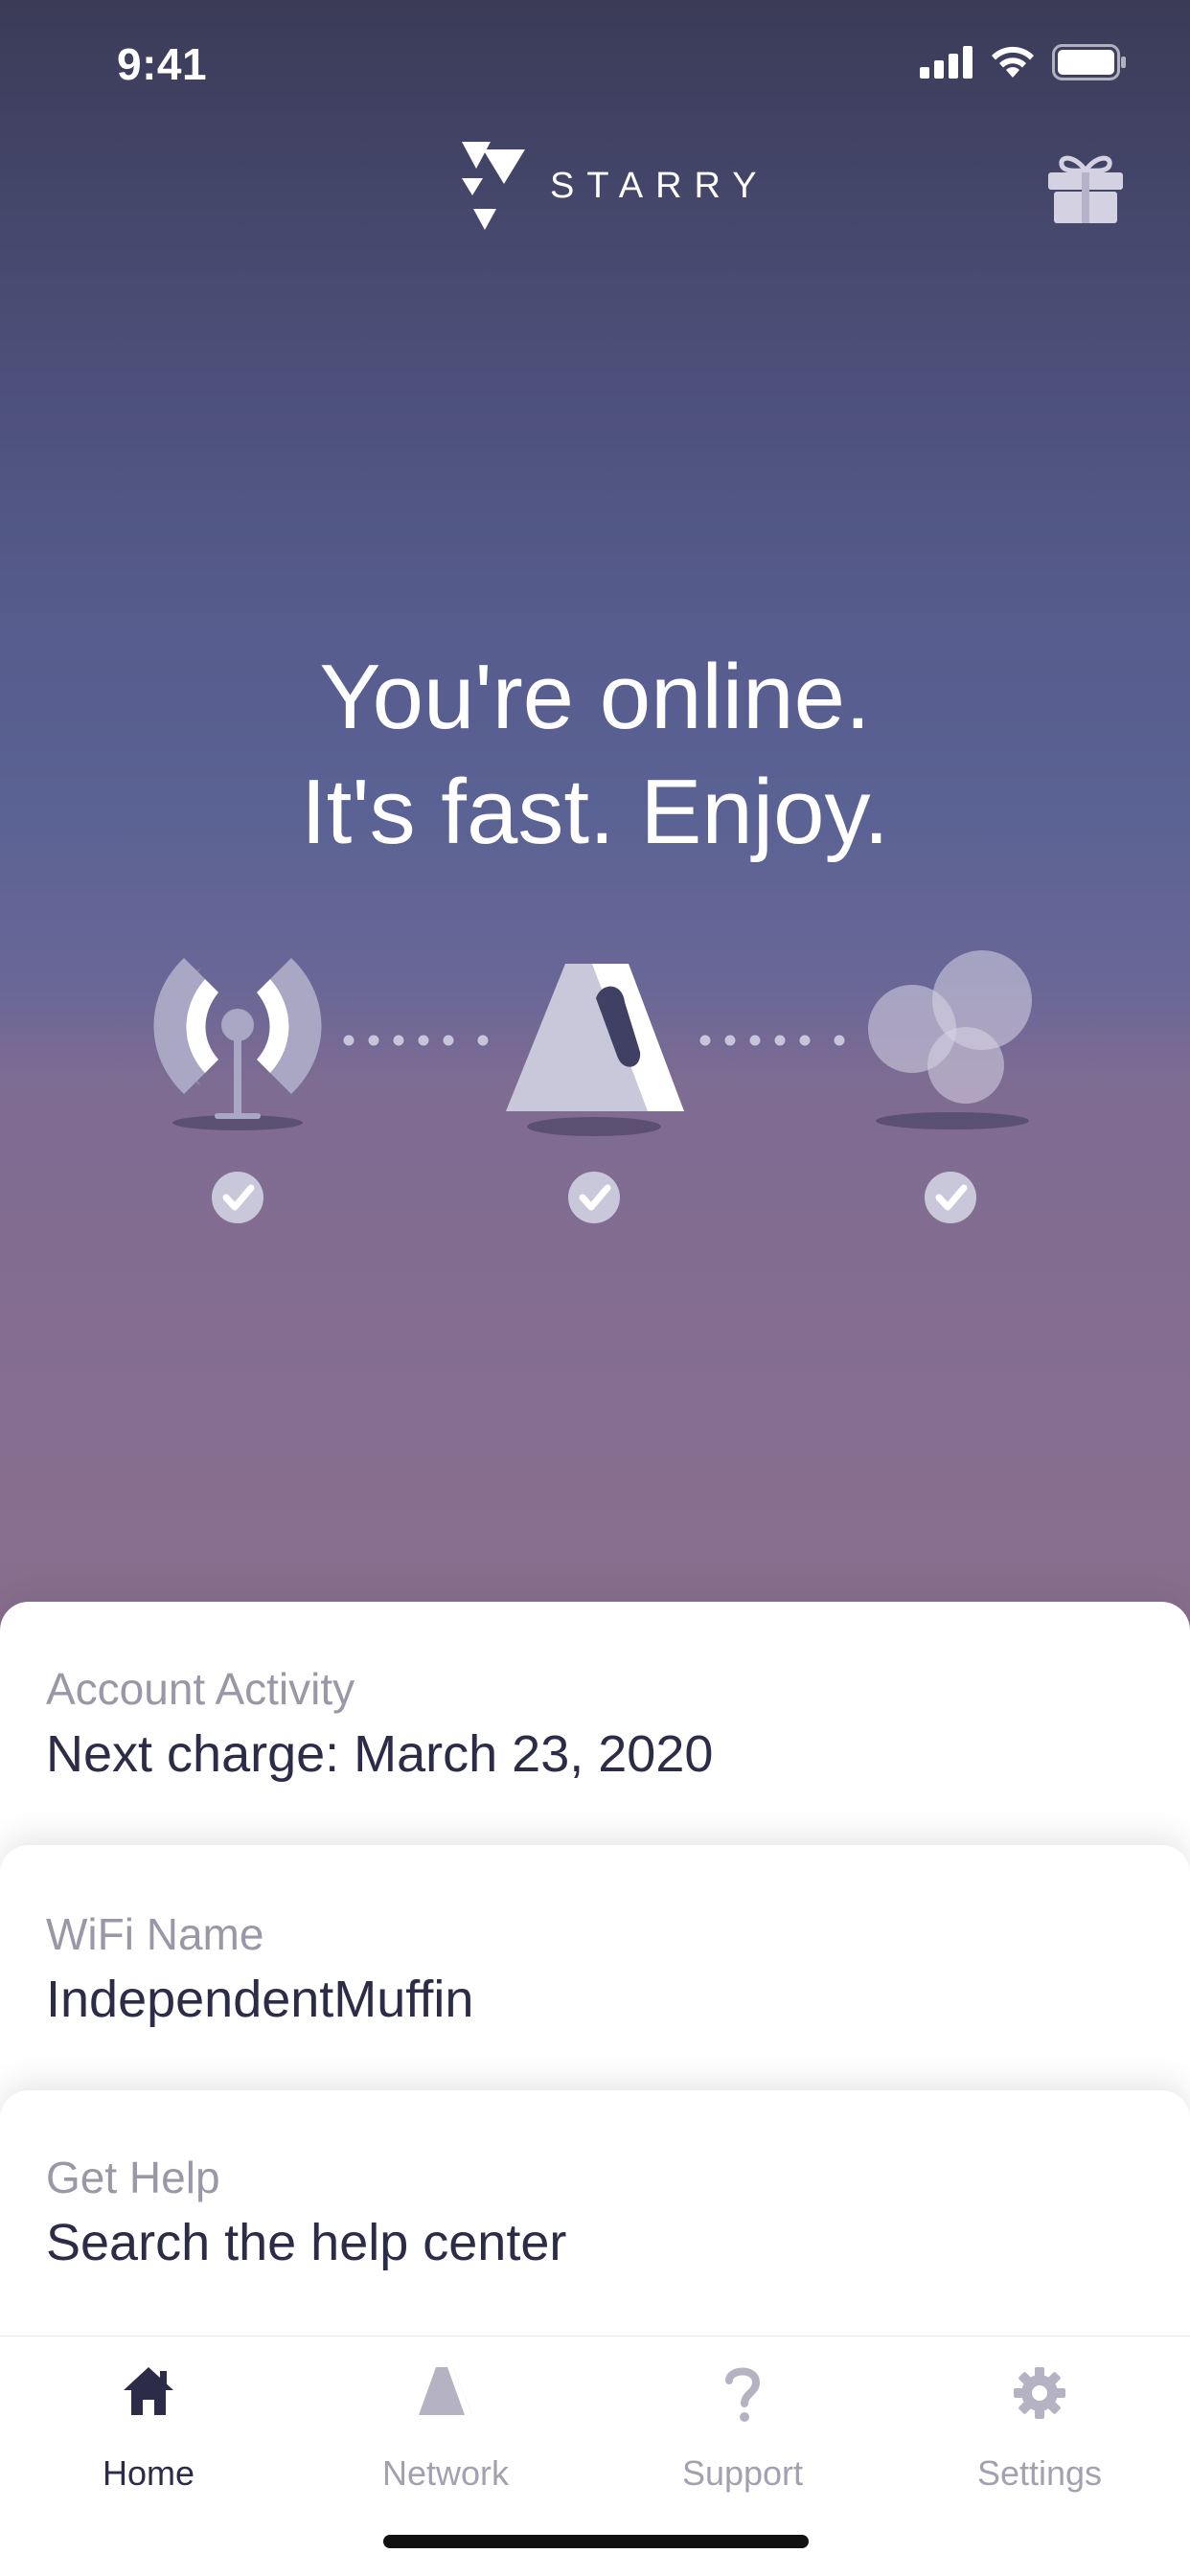 The image size is (1190, 2576). What do you see at coordinates (743, 2473) in the screenshot?
I see `tab-support-label: Support` at bounding box center [743, 2473].